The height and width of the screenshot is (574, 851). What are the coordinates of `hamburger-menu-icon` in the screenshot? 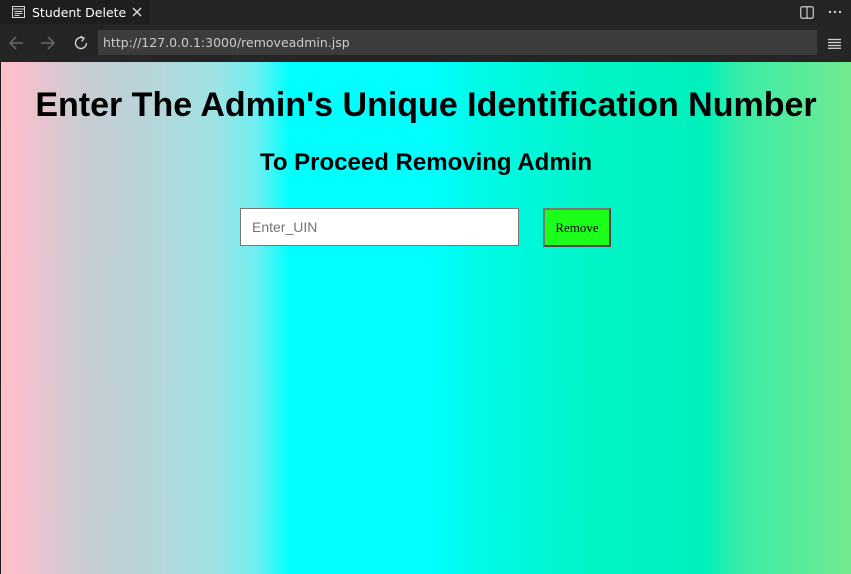 It's located at (834, 43).